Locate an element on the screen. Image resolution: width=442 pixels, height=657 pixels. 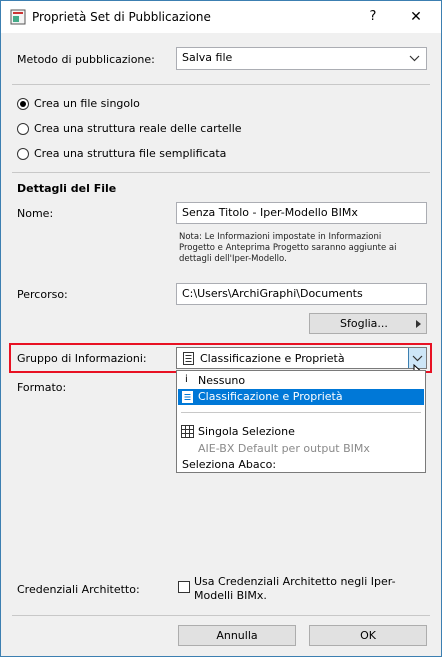
dropdown-item-single-selection-label: Singola Selezione is located at coordinates (246, 431).